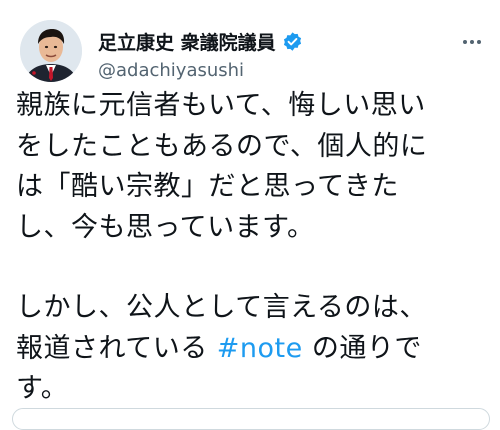 This screenshot has width=500, height=430. Describe the element at coordinates (221, 307) in the screenshot. I see `tweet-line: しかし、公人として言えるのは、` at that location.